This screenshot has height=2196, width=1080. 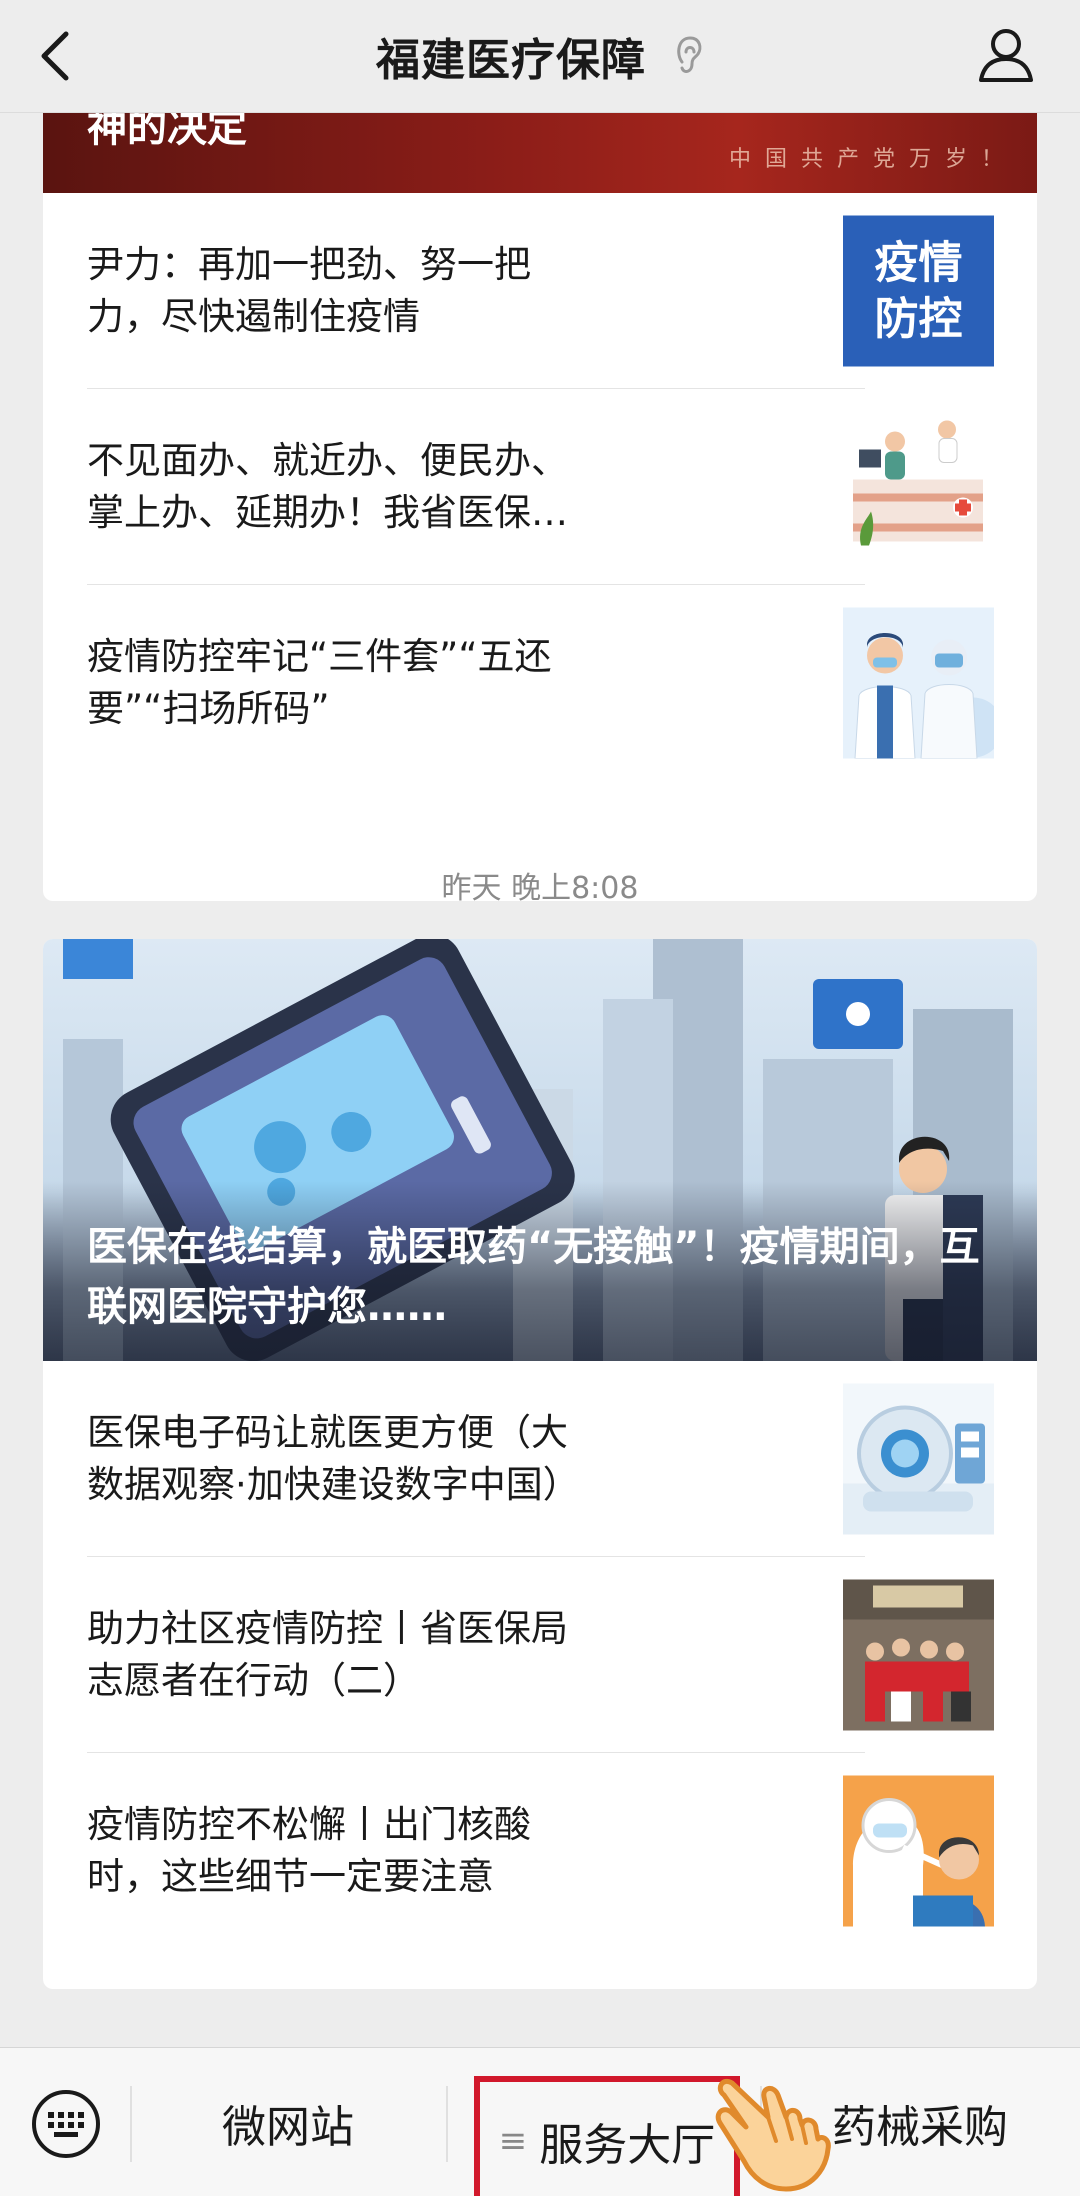 I want to click on article-cover-image: 神的决定 中国共产党万岁！, so click(x=540, y=153).